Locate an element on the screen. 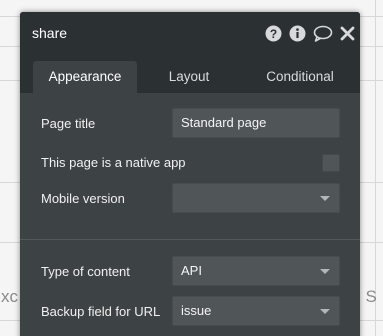 Image resolution: width=383 pixels, height=336 pixels. info-icon is located at coordinates (297, 33).